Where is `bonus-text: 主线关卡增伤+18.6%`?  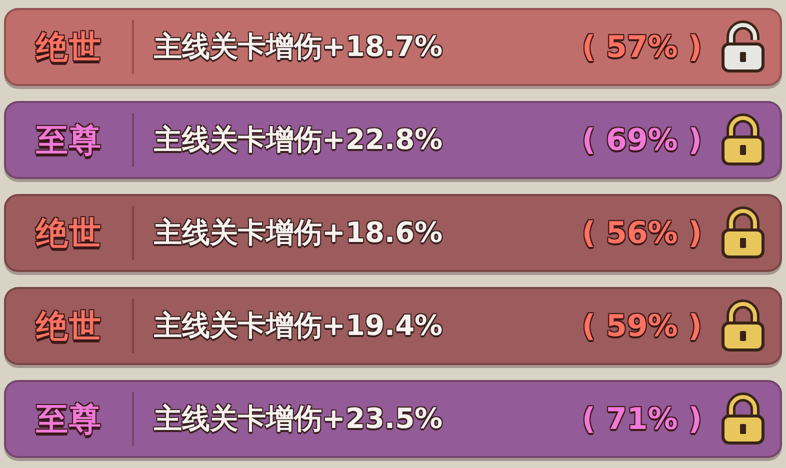
bonus-text: 主线关卡增伤+18.6% is located at coordinates (298, 233).